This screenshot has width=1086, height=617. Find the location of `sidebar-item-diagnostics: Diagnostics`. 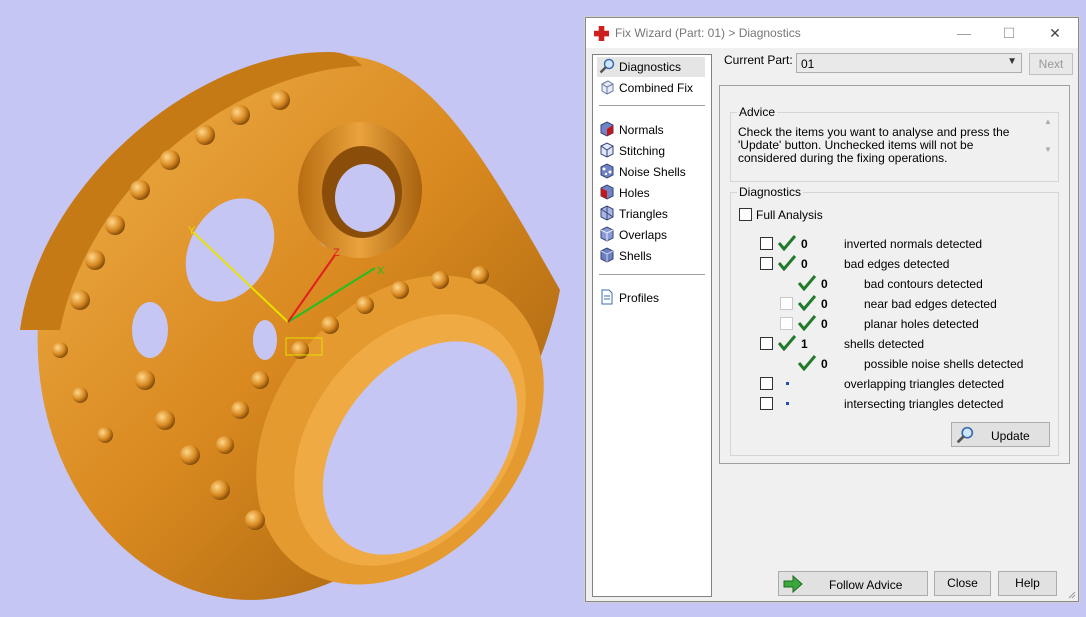

sidebar-item-diagnostics: Diagnostics is located at coordinates (651, 67).